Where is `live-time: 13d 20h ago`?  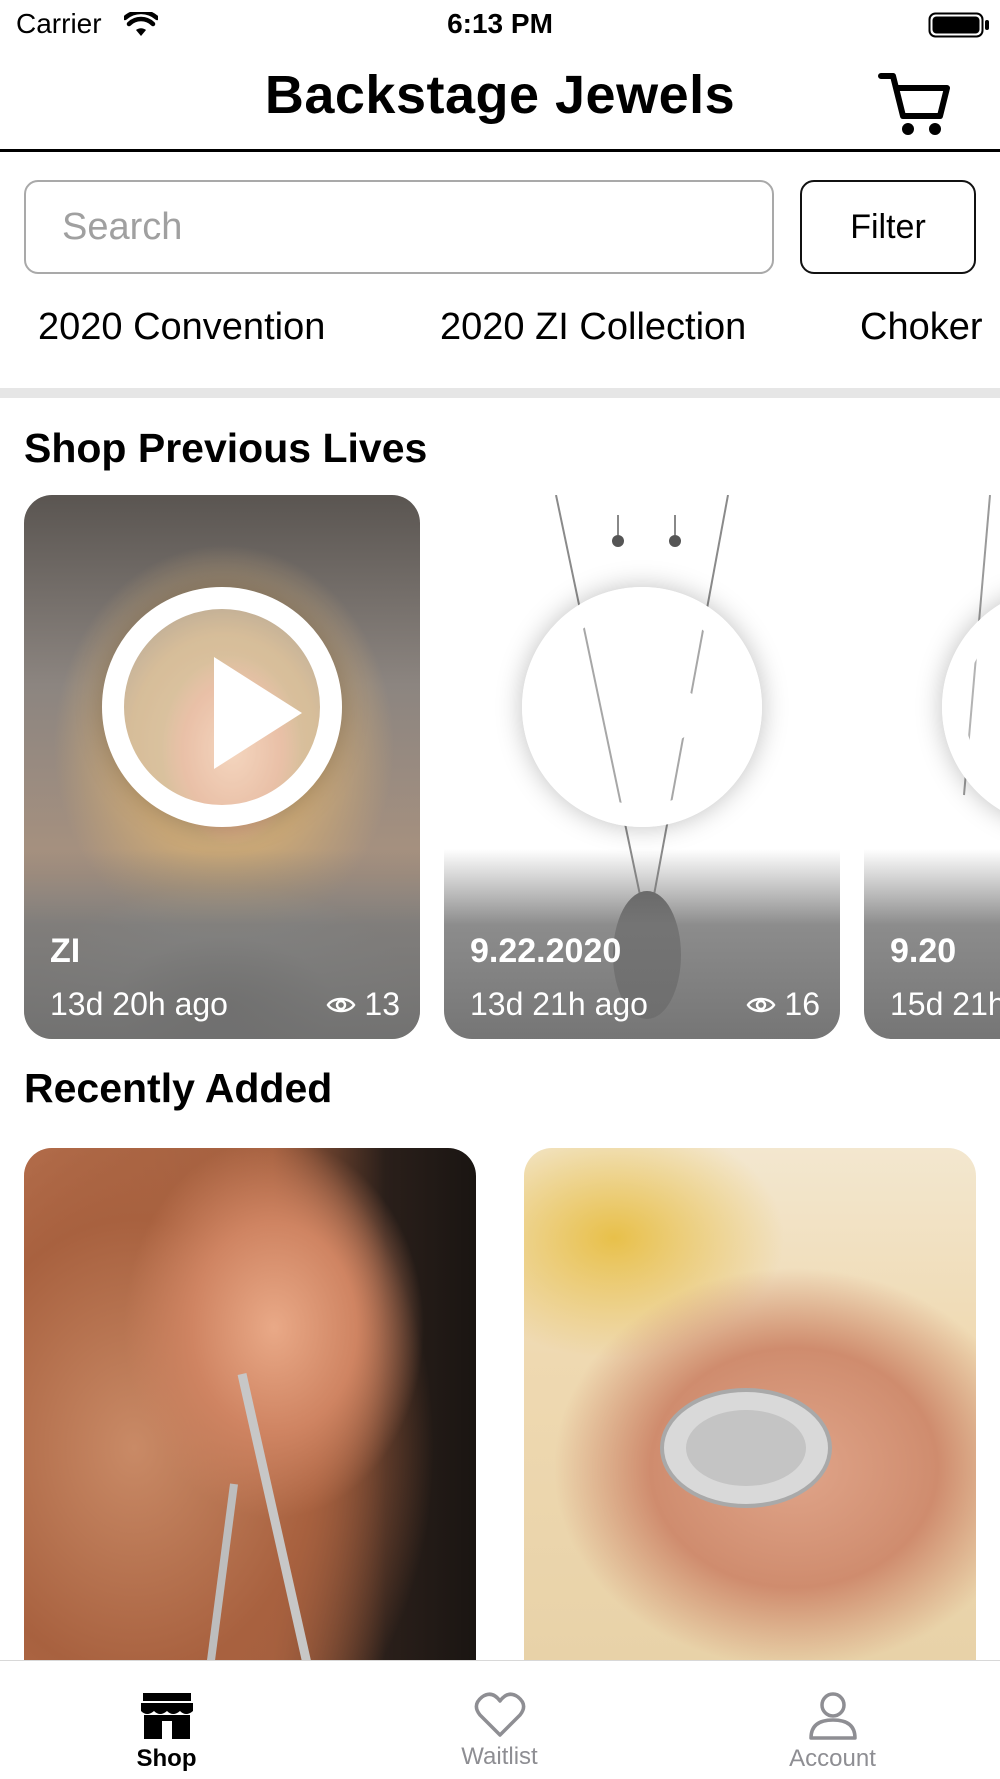
live-time: 13d 20h ago is located at coordinates (139, 1004).